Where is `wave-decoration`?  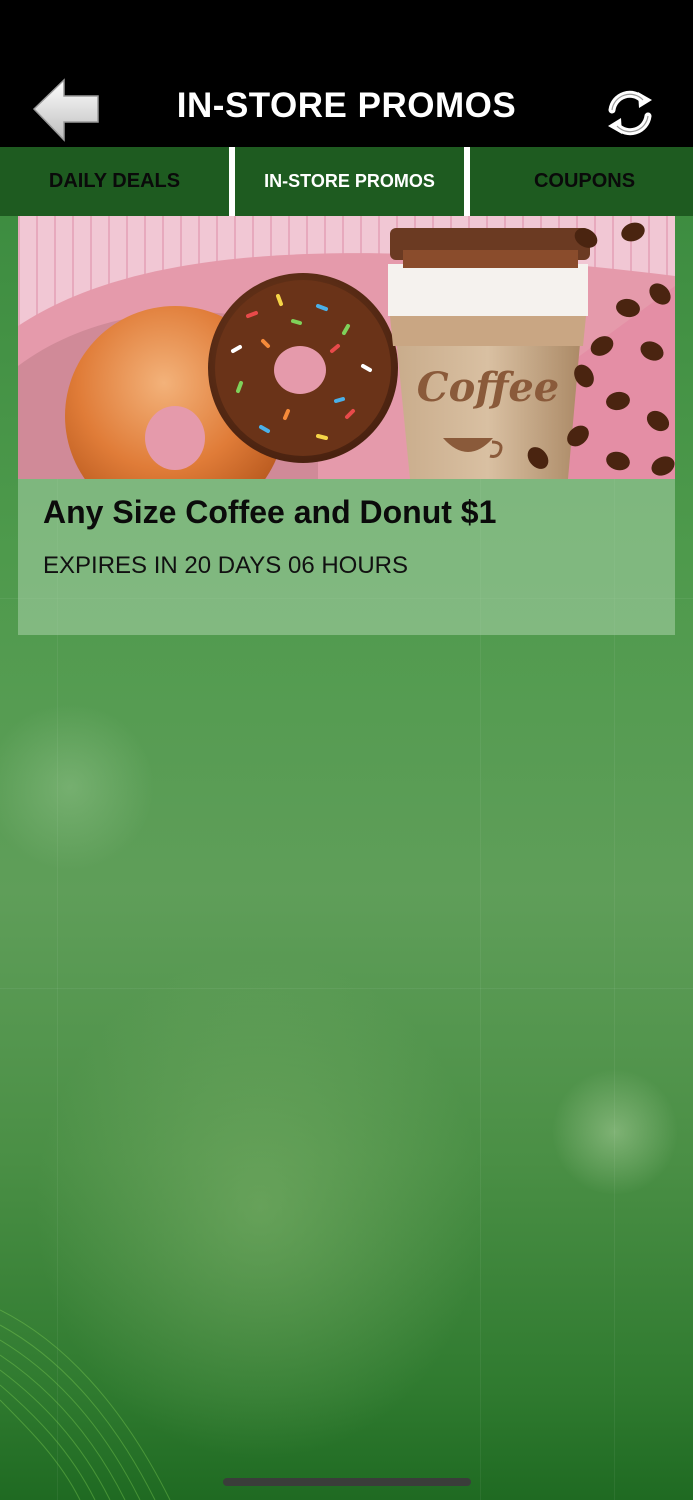 wave-decoration is located at coordinates (85, 1404).